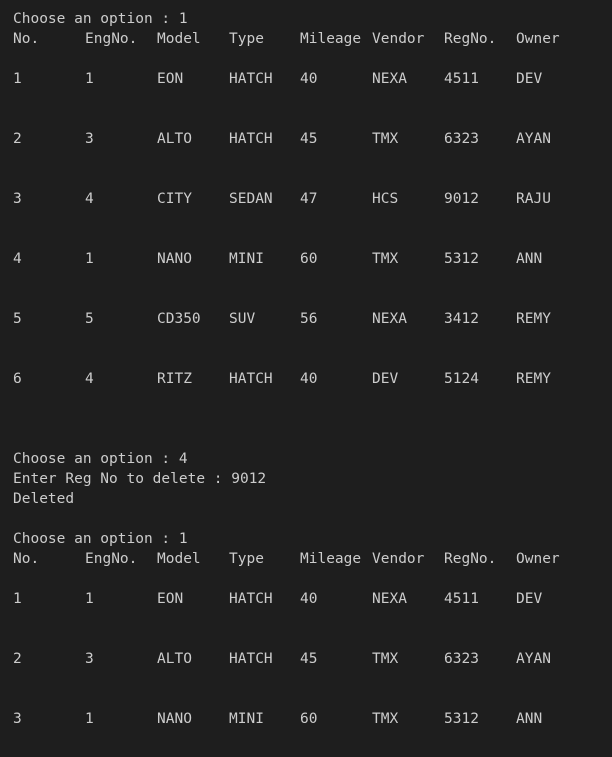 The height and width of the screenshot is (757, 612). Describe the element at coordinates (26, 559) in the screenshot. I see `header-no: No.` at that location.